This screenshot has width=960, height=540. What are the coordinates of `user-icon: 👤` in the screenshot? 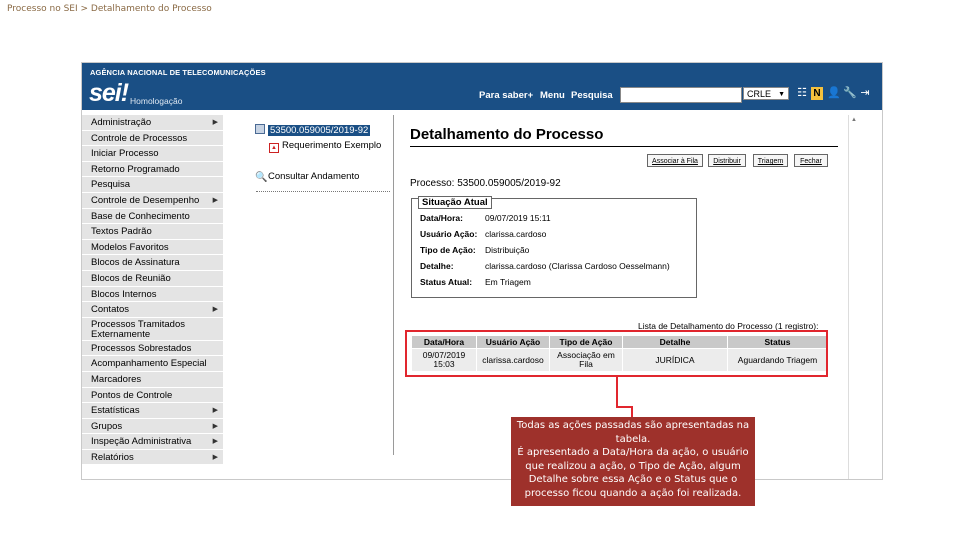 It's located at (834, 93).